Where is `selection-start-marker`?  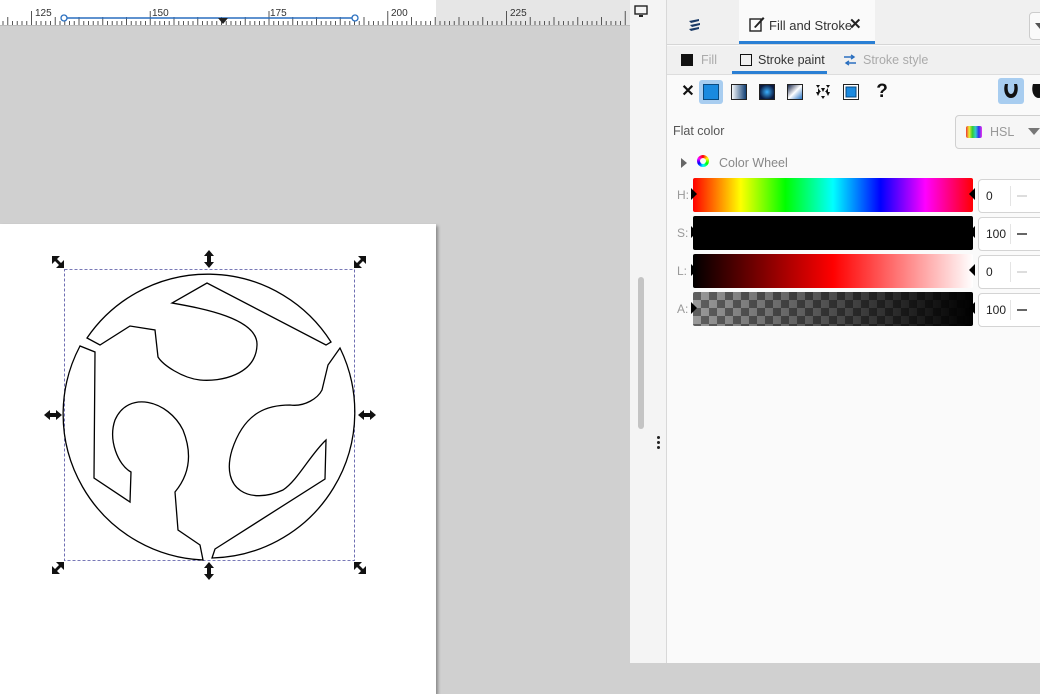 selection-start-marker is located at coordinates (64, 18).